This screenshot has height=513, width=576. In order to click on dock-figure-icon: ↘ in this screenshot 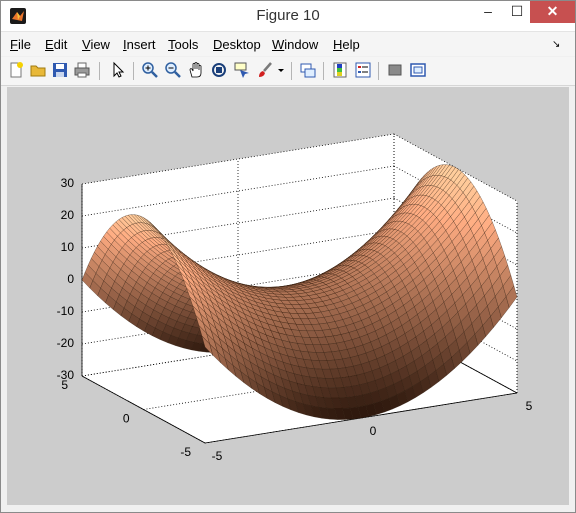, I will do `click(556, 44)`.